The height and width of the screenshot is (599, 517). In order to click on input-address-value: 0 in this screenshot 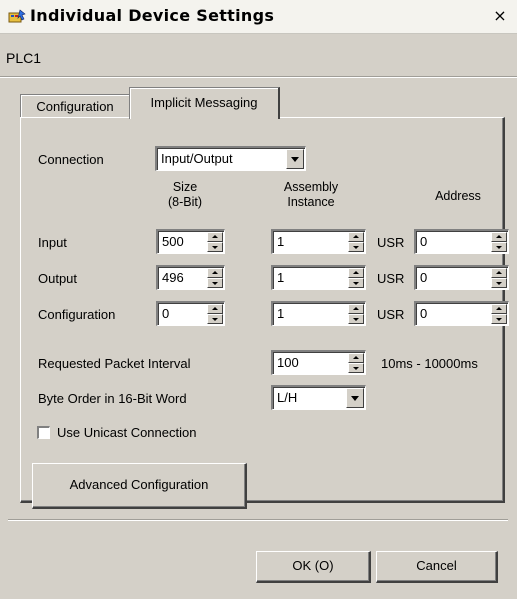, I will do `click(424, 241)`.